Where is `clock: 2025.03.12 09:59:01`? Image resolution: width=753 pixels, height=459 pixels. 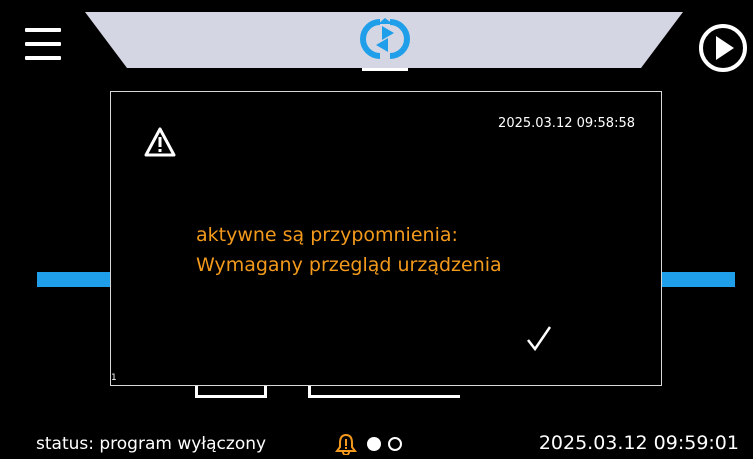 clock: 2025.03.12 09:59:01 is located at coordinates (638, 443).